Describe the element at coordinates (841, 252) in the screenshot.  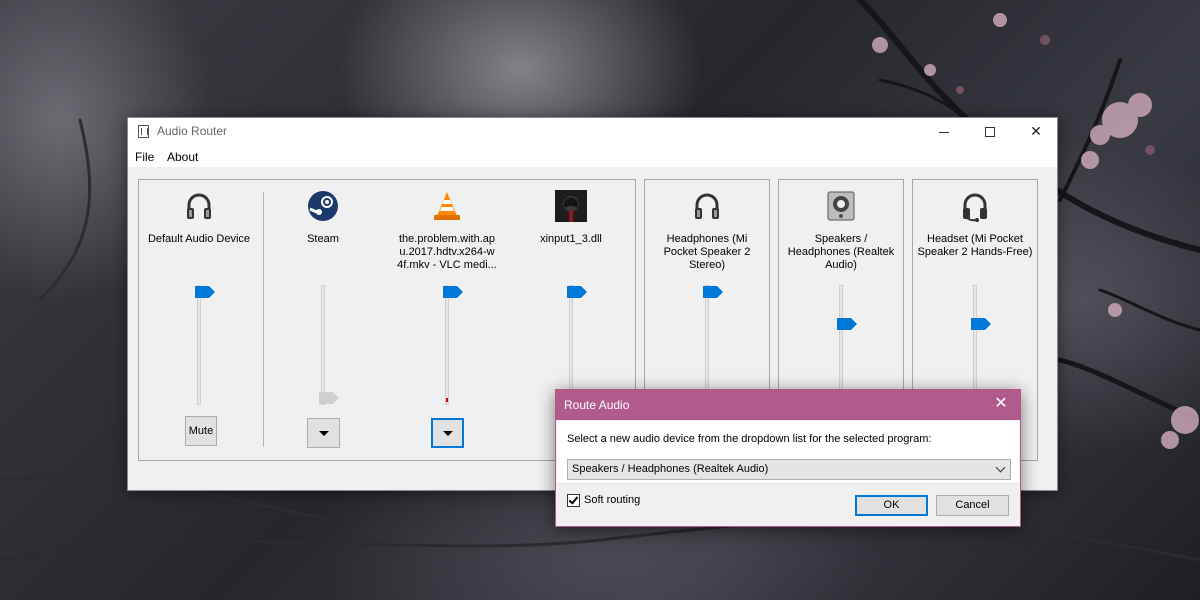
I see `device-label: Speakers / Headphones (Realtek Audio)` at that location.